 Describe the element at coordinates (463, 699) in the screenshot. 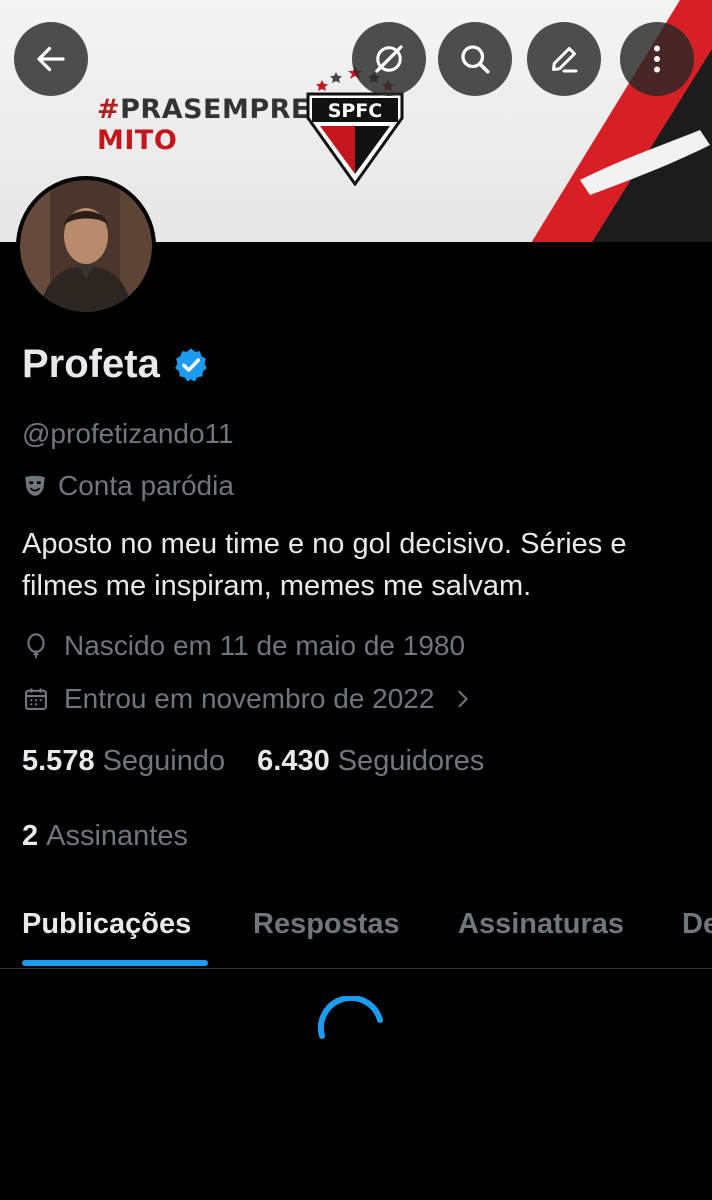

I see `chevron-right-icon` at that location.